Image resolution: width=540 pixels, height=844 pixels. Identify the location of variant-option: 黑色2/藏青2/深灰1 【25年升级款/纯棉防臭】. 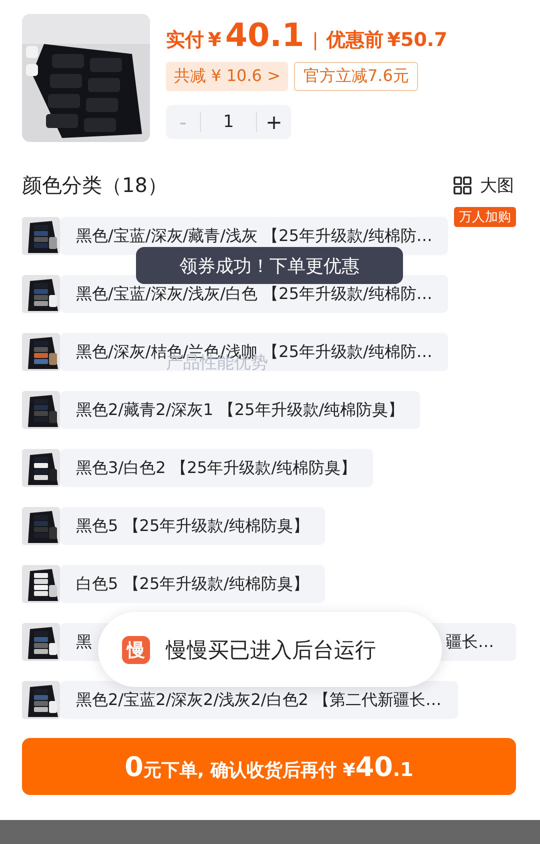
(240, 410).